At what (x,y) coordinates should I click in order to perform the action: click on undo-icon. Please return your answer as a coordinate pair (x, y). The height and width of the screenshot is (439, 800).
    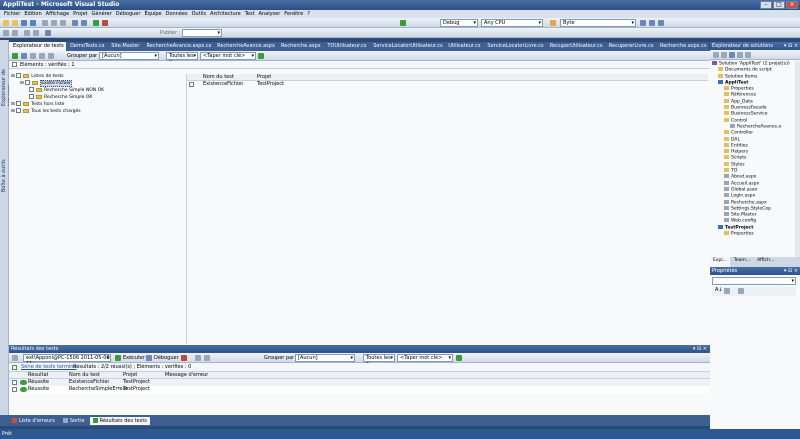
    Looking at the image, I should click on (75, 23).